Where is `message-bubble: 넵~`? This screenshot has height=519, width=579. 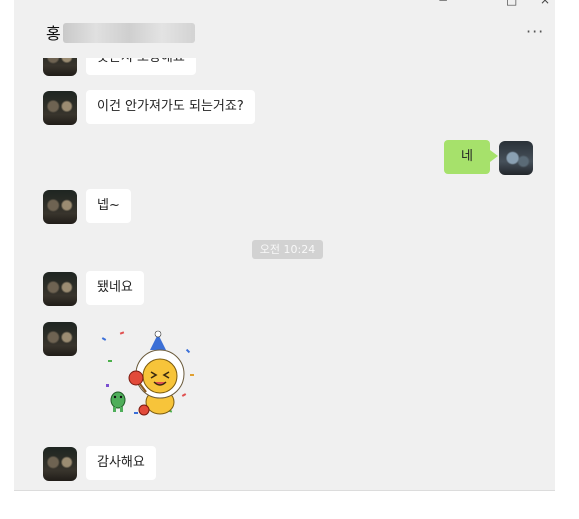 message-bubble: 넵~ is located at coordinates (108, 206).